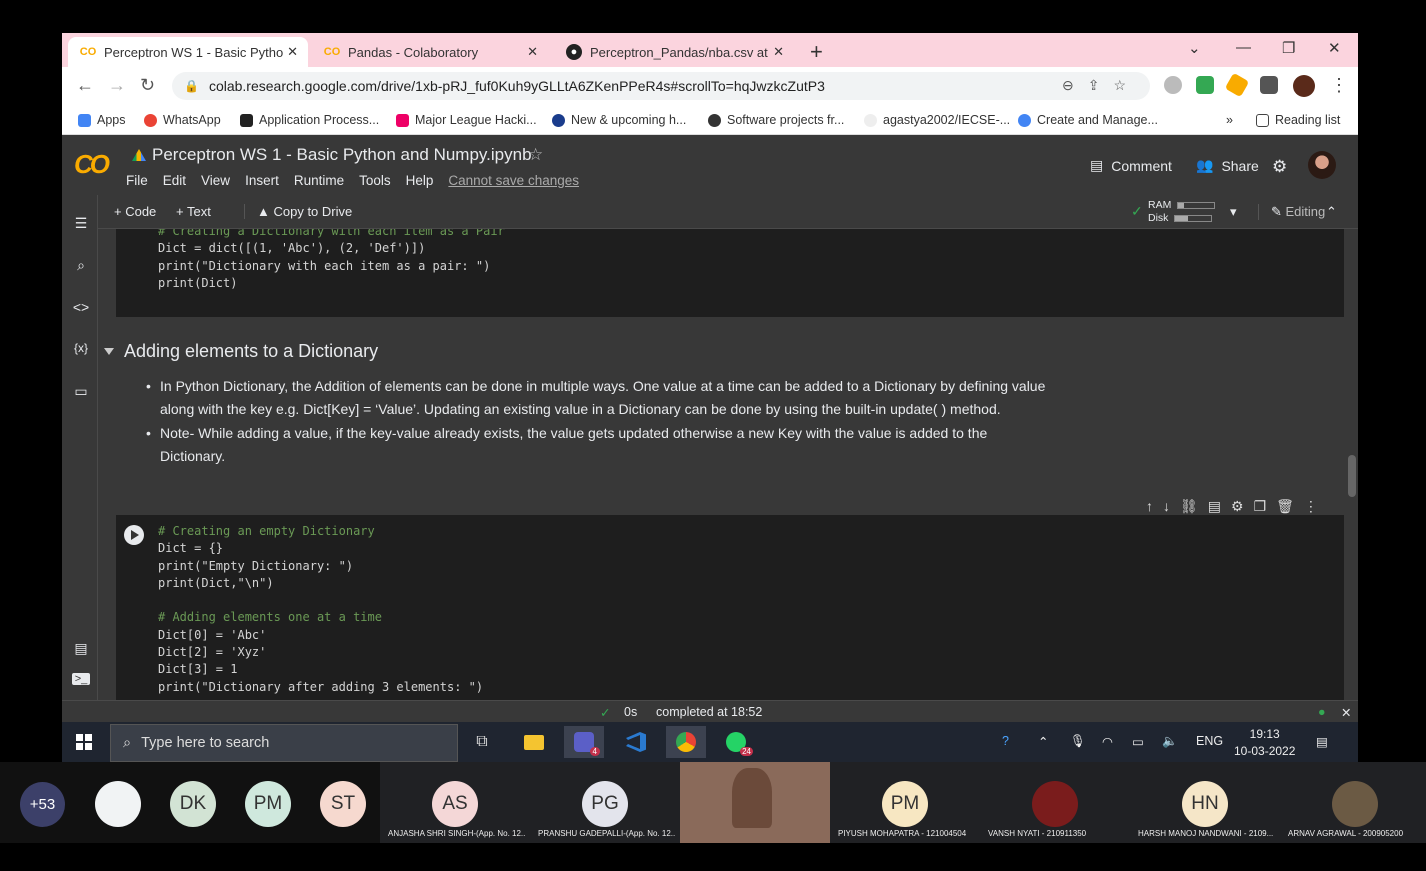 This screenshot has height=871, width=1426. What do you see at coordinates (1322, 165) in the screenshot?
I see `user-avatar` at bounding box center [1322, 165].